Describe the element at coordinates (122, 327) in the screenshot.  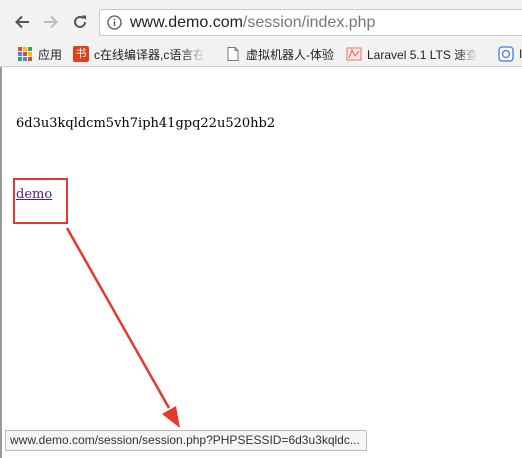
I see `annotation-arrow` at that location.